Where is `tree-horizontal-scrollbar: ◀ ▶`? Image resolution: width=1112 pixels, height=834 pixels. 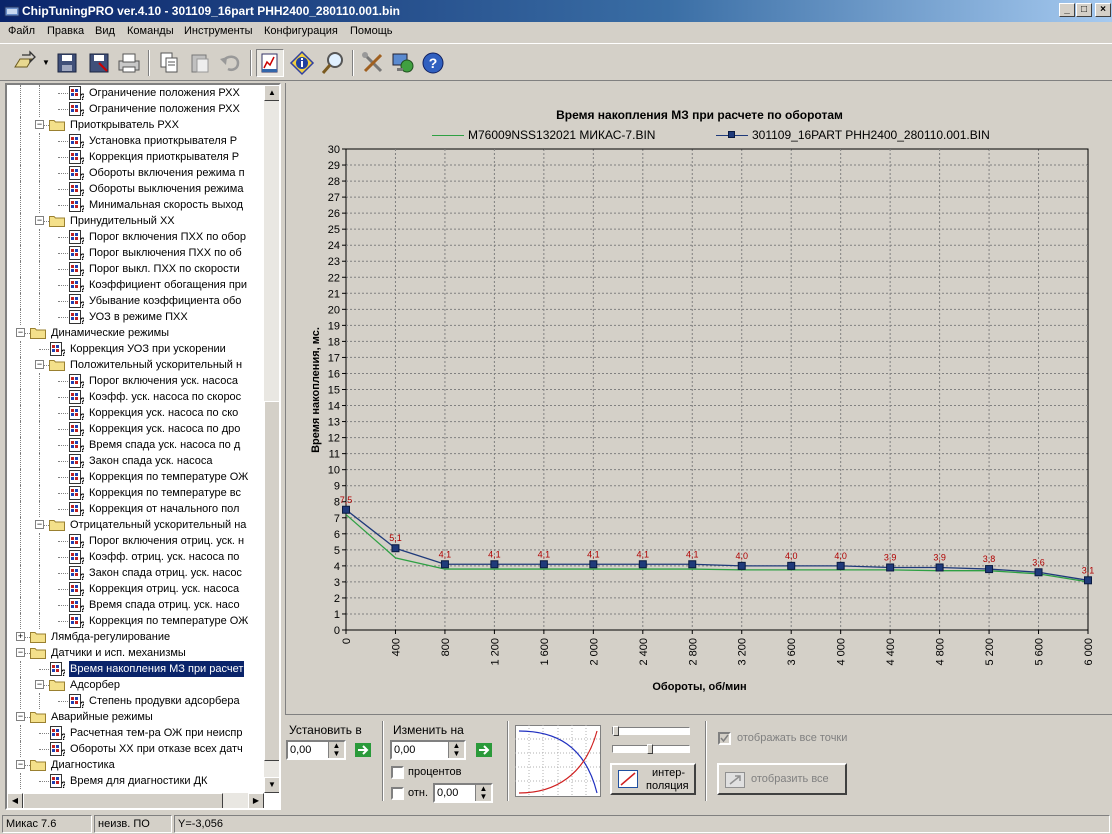 tree-horizontal-scrollbar: ◀ ▶ is located at coordinates (135, 800).